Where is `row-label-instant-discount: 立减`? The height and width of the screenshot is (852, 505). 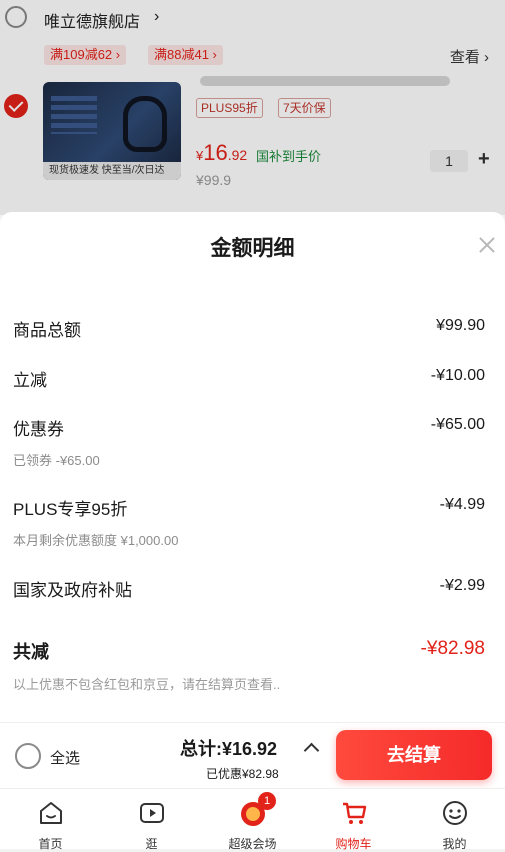 row-label-instant-discount: 立减 is located at coordinates (30, 380).